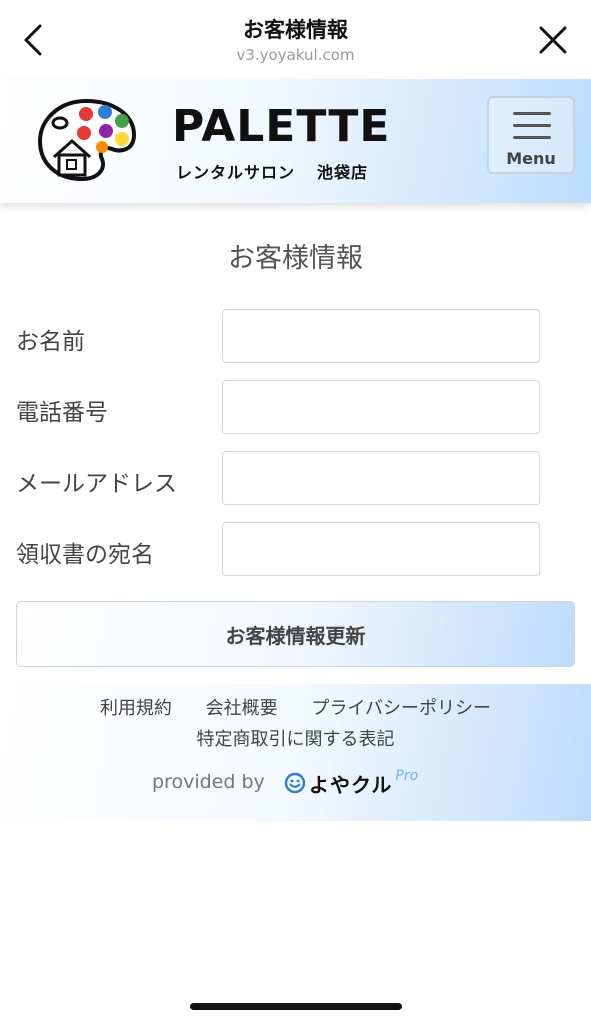 This screenshot has height=1024, width=591. I want to click on close-icon, so click(553, 40).